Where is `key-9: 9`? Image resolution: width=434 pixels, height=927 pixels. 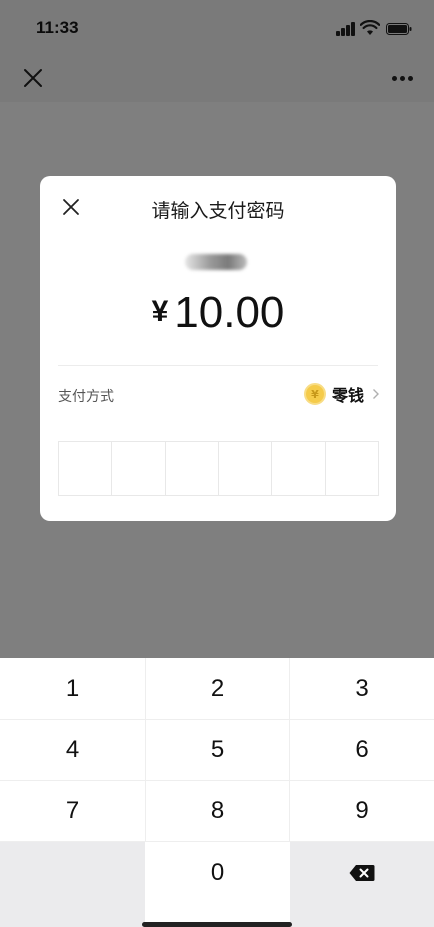
key-9: 9 is located at coordinates (362, 810).